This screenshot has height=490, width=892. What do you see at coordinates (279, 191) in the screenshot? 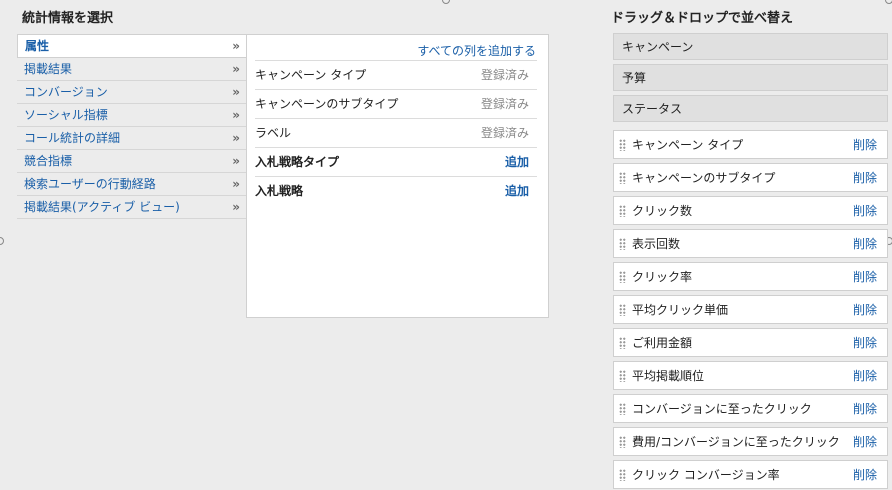
I see `attribute-name: 入札戦略` at bounding box center [279, 191].